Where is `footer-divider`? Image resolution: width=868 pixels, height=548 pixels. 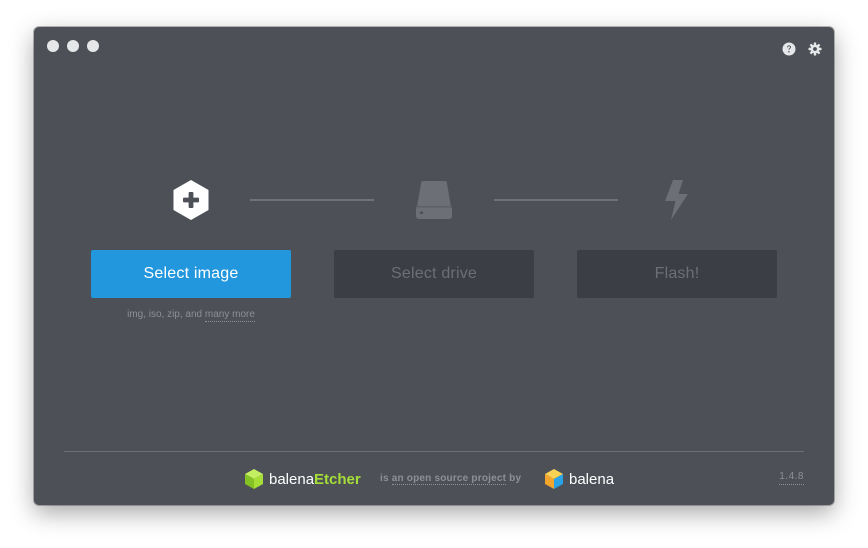
footer-divider is located at coordinates (434, 451).